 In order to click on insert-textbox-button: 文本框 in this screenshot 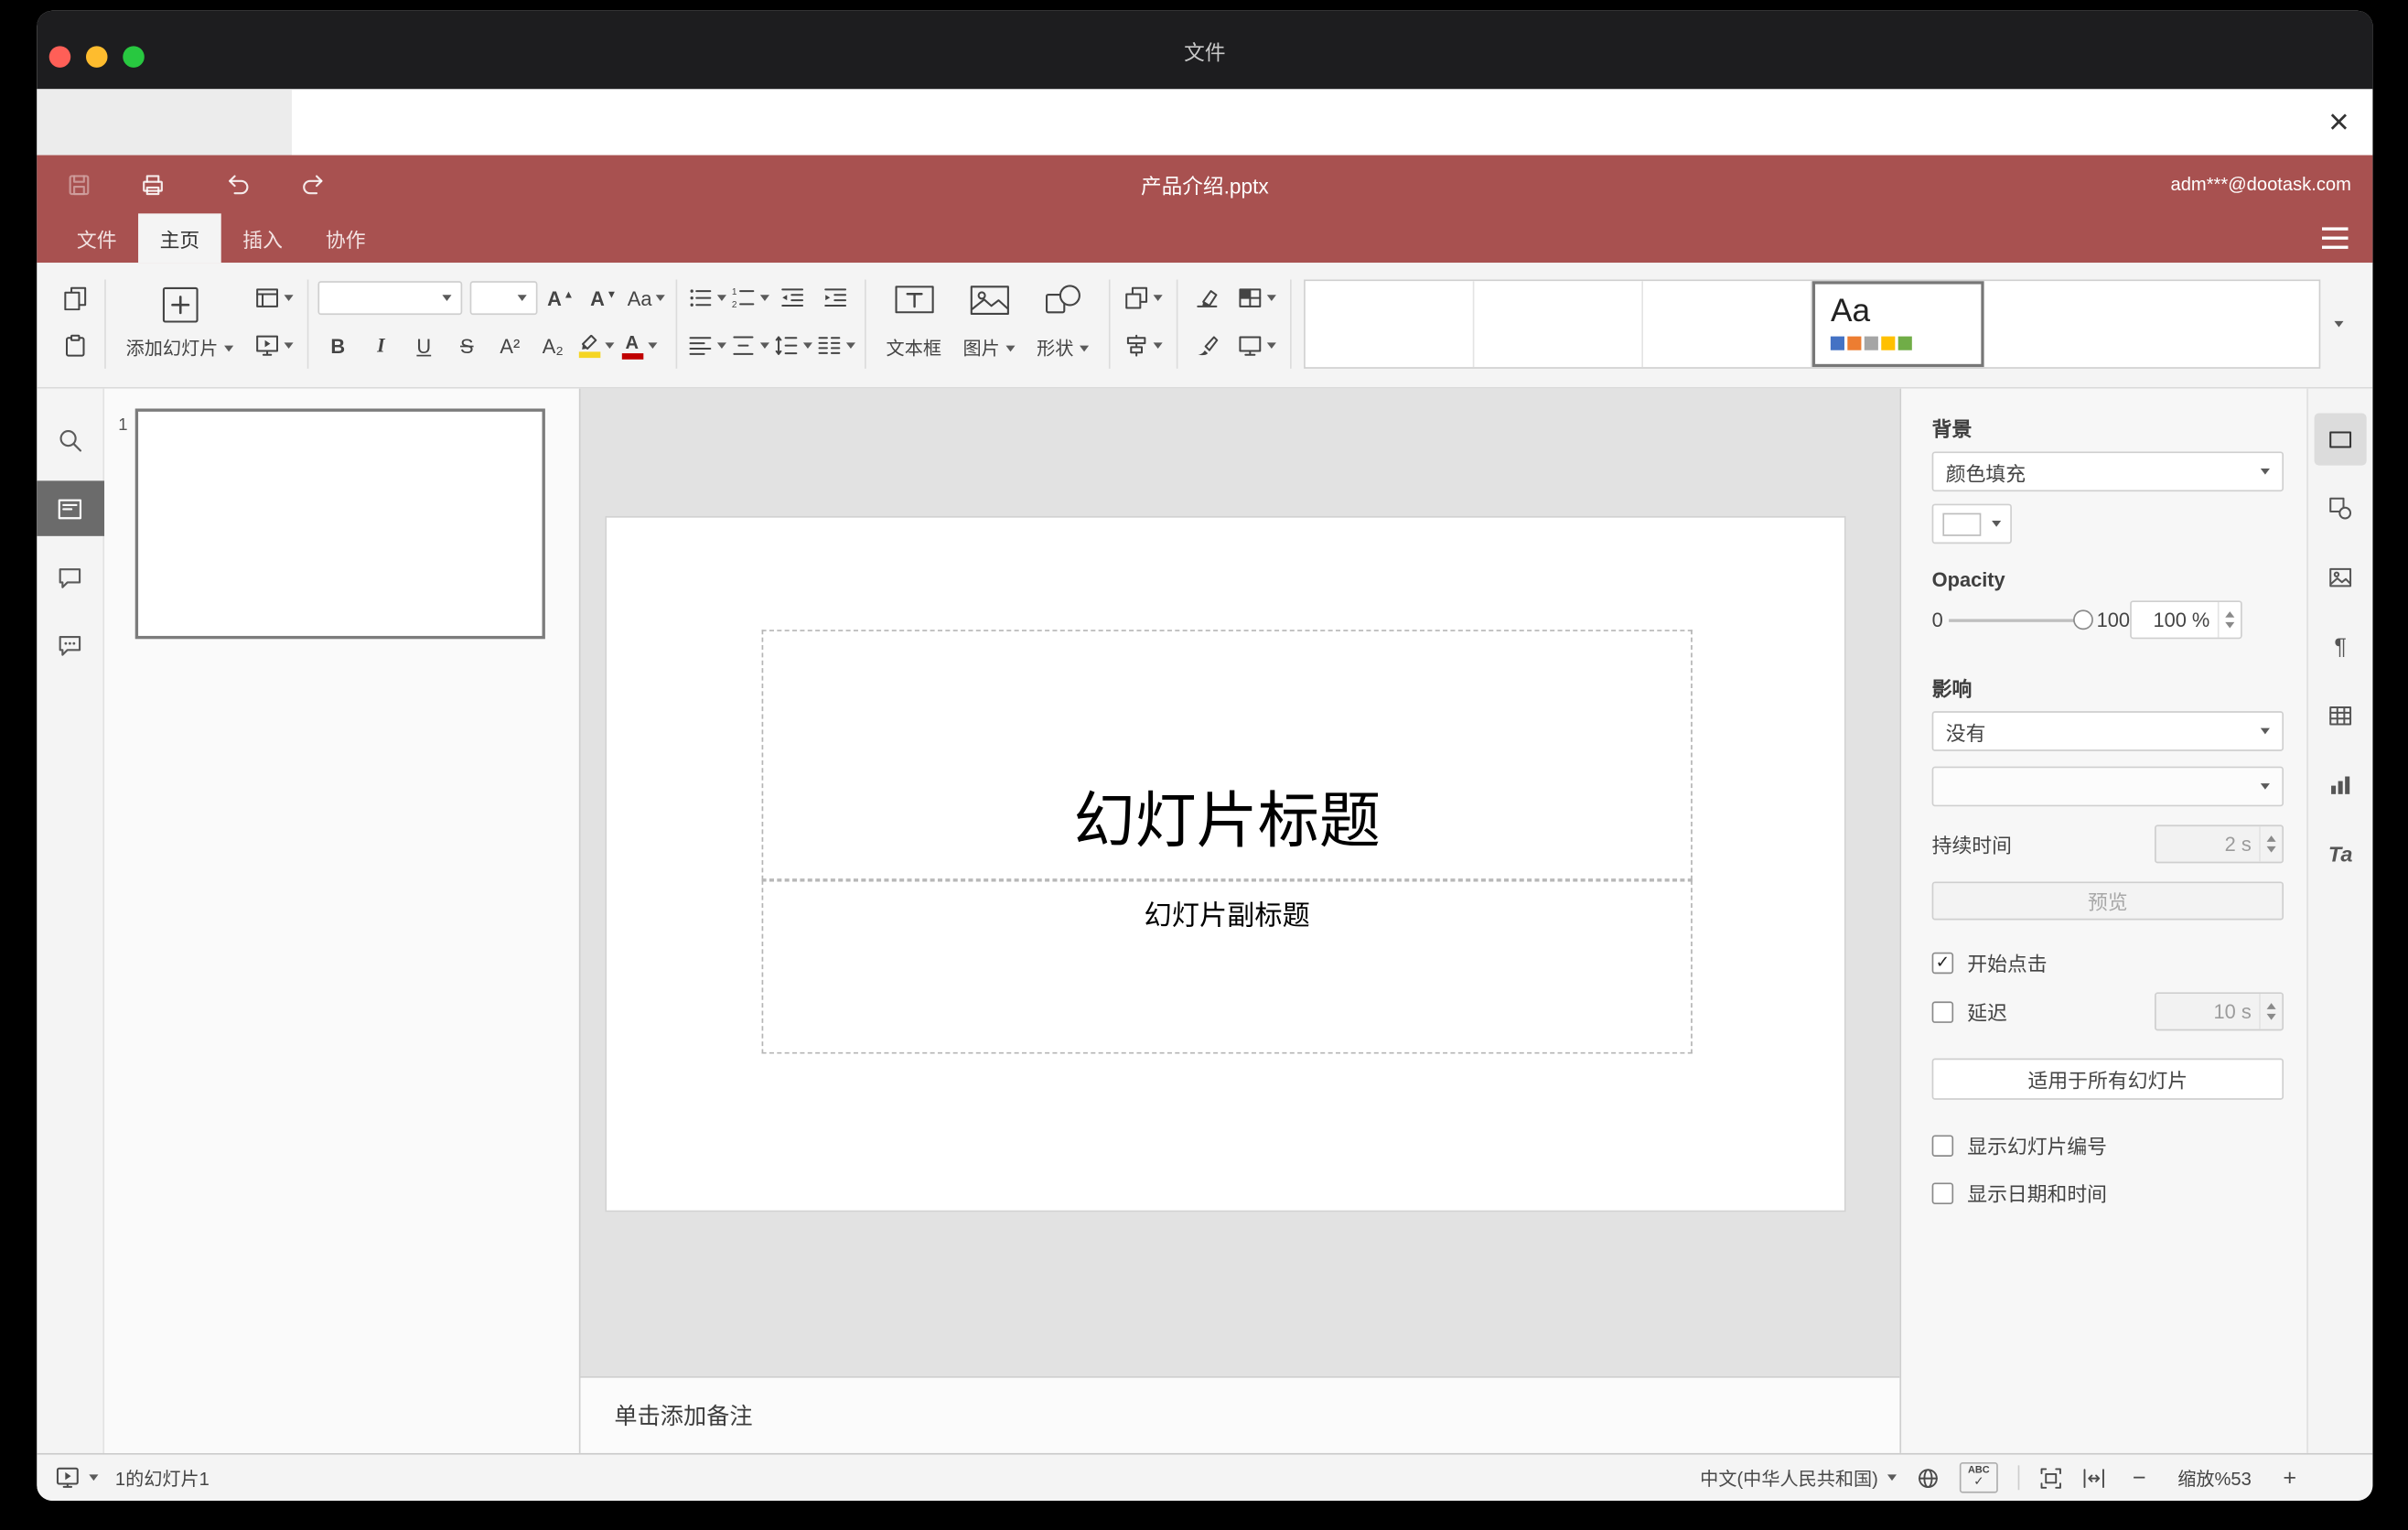, I will do `click(914, 323)`.